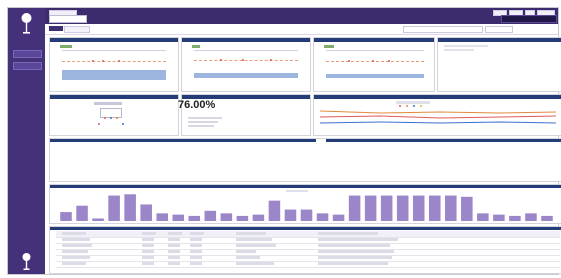 This screenshot has height=278, width=561. Describe the element at coordinates (26, 261) in the screenshot. I see `footer-logo-icon` at that location.